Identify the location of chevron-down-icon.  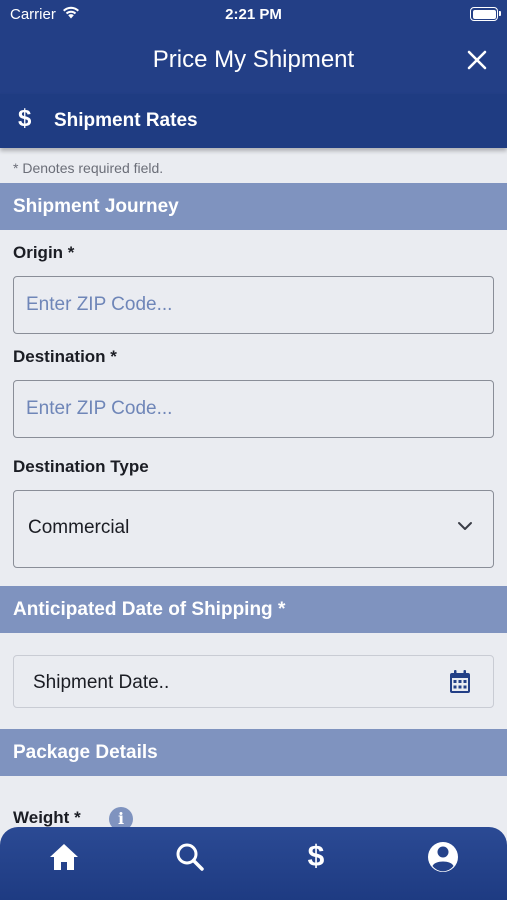
(465, 526).